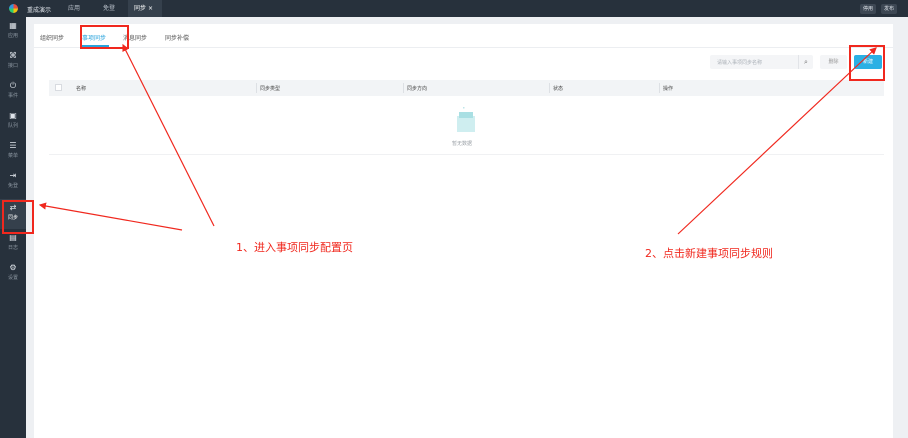  Describe the element at coordinates (709, 253) in the screenshot. I see `annotation-step2: 2、点击新建事项同步规则` at that location.